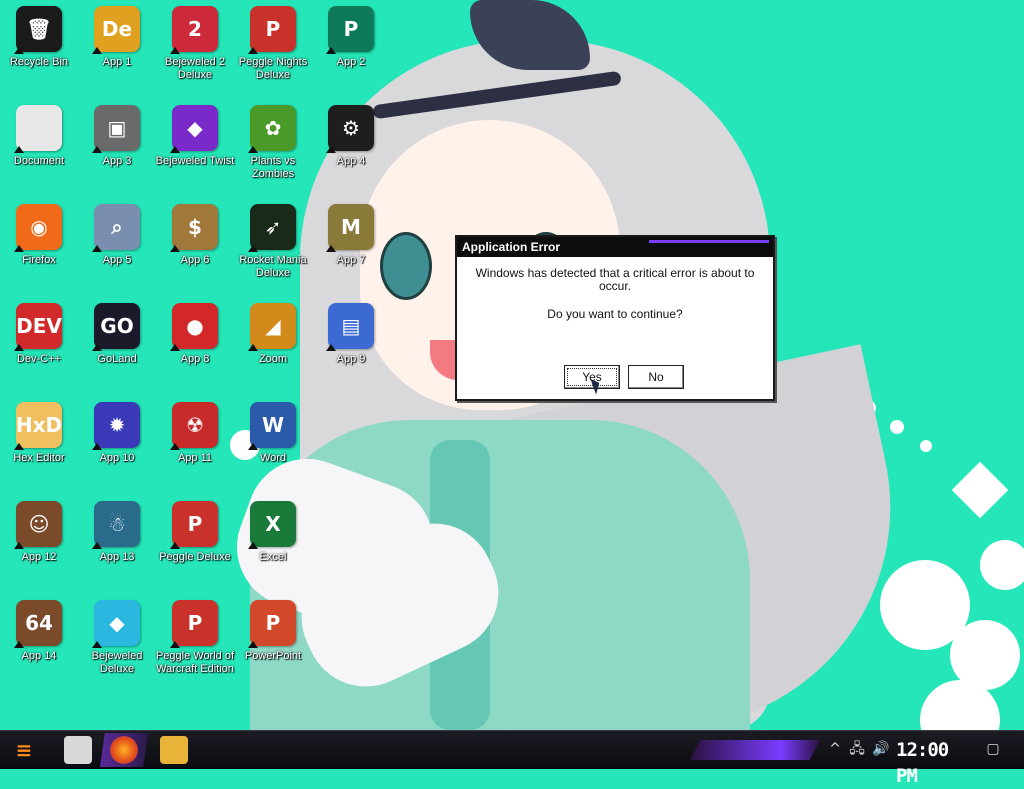 The width and height of the screenshot is (1024, 789). I want to click on app-icon: ☃, so click(116, 525).